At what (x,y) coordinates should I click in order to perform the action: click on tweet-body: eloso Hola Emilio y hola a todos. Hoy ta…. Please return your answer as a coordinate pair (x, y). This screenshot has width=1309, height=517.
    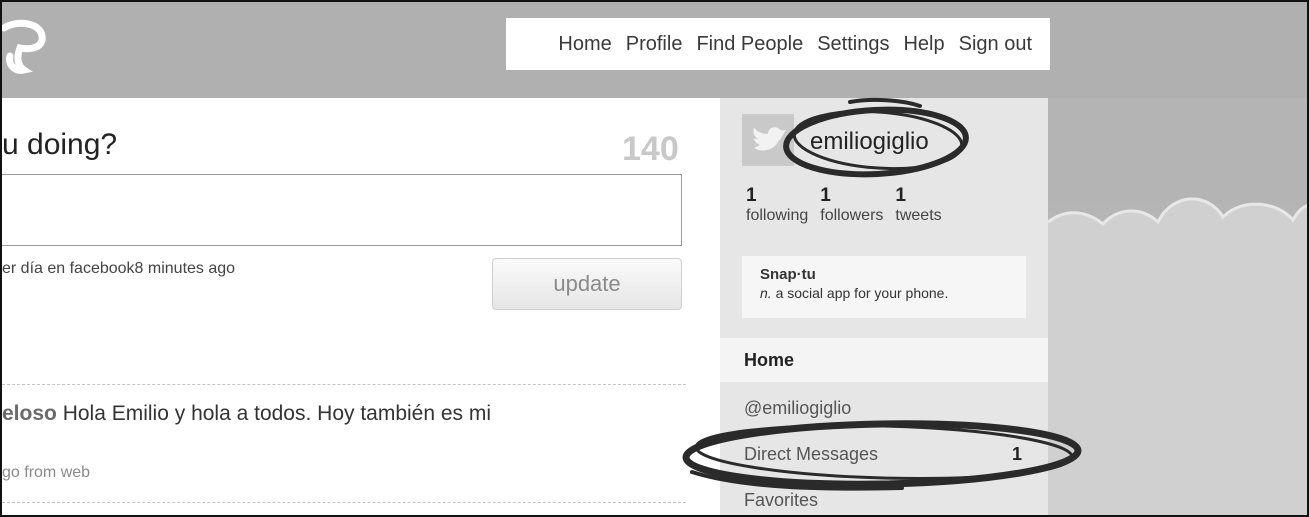
    Looking at the image, I should click on (246, 414).